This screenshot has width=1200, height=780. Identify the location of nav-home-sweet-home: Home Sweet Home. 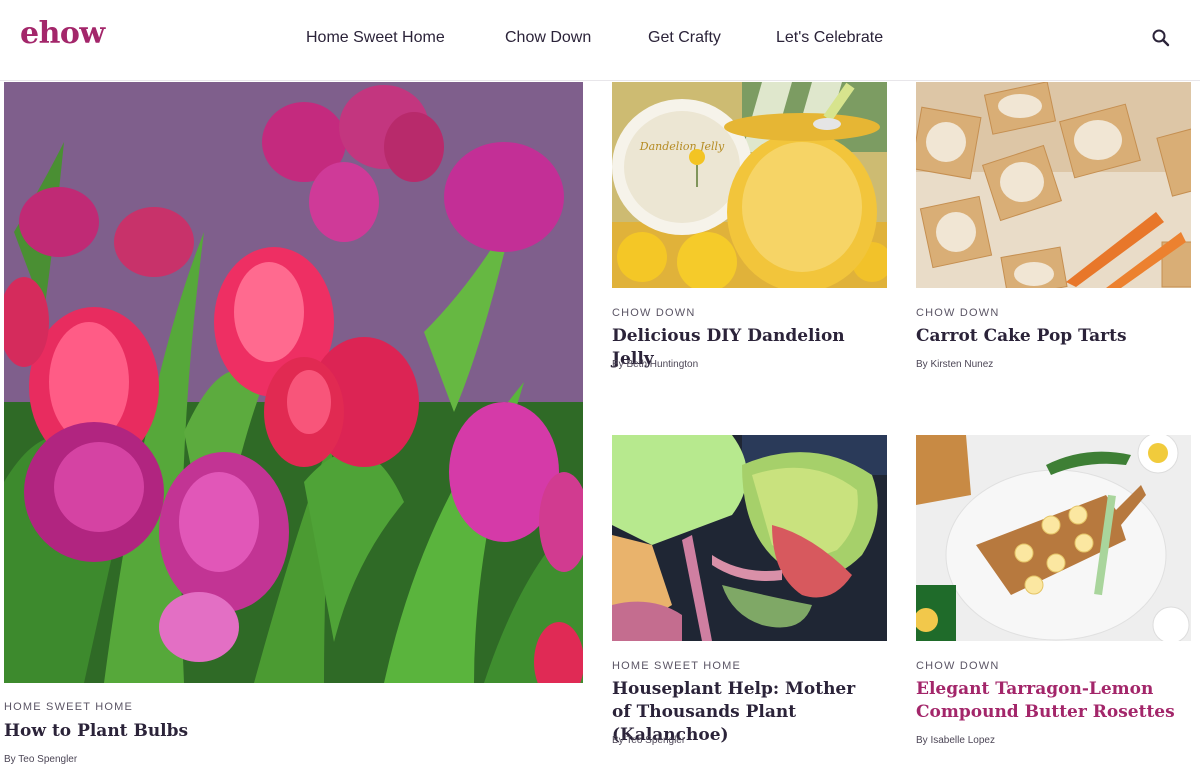
(375, 38).